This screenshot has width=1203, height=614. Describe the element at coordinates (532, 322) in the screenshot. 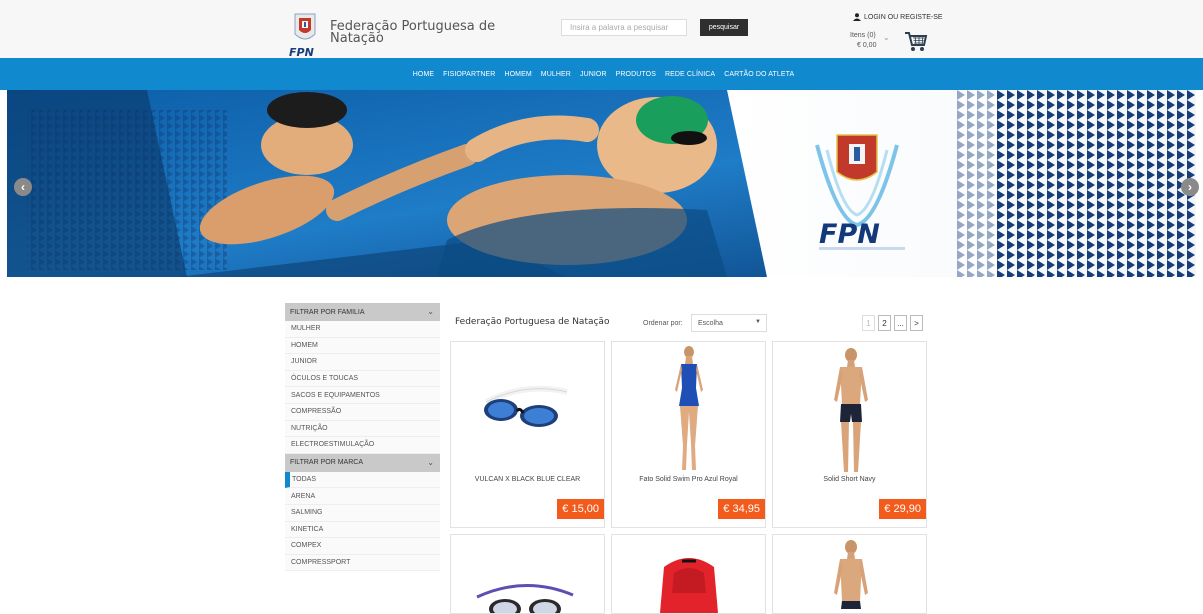

I see `content-title: Federação Portuguesa de Natação` at that location.